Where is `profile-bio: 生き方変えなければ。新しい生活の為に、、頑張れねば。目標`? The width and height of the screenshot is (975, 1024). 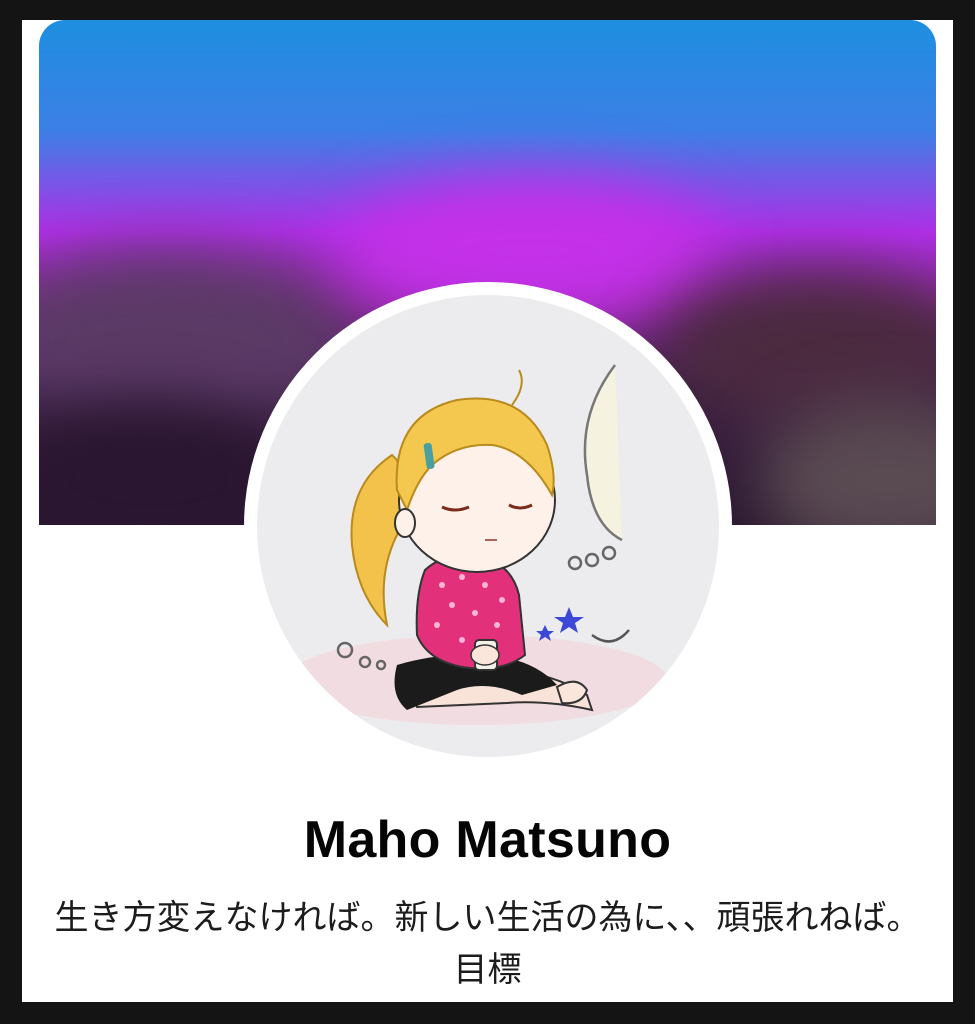 profile-bio: 生き方変えなければ。新しい生活の為に、、頑張れねば。目標 is located at coordinates (487, 944).